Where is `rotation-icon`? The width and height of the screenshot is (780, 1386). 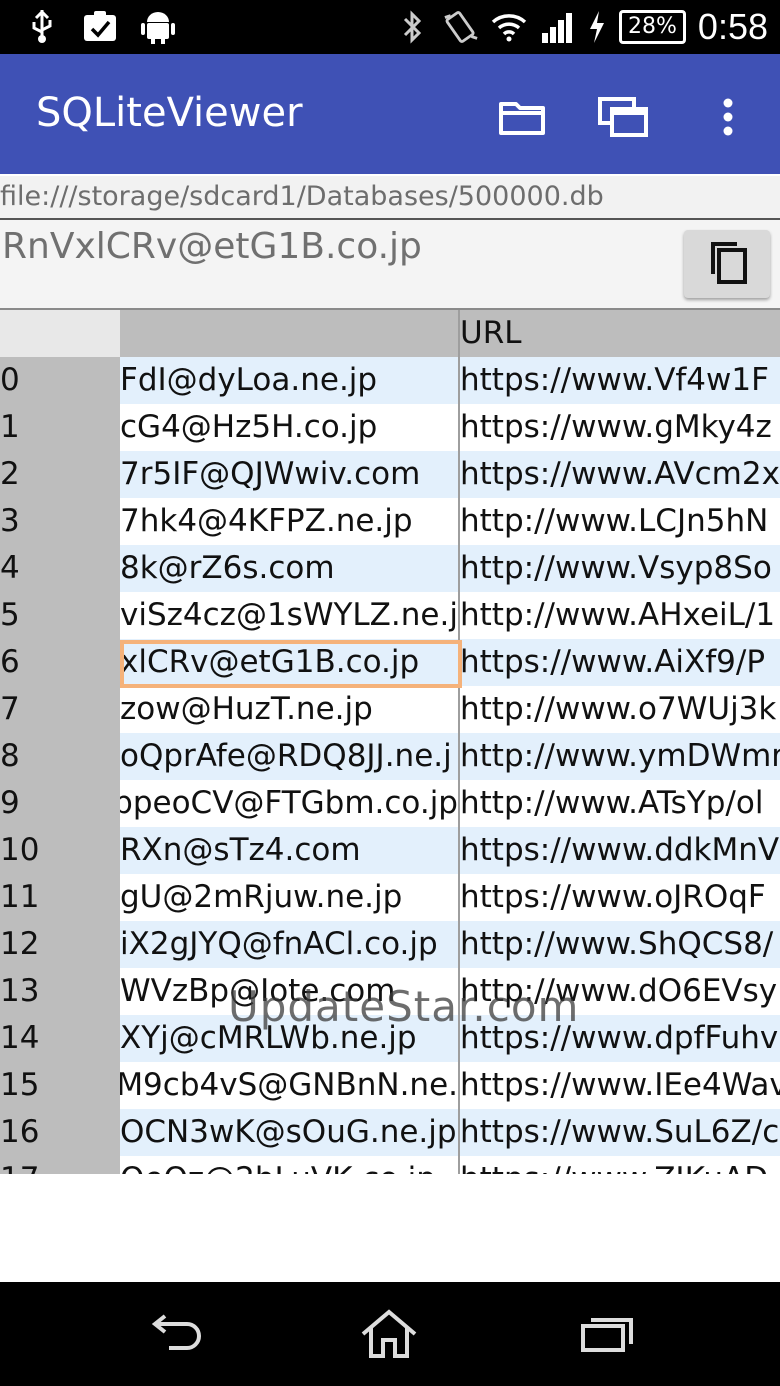
rotation-icon is located at coordinates (461, 27).